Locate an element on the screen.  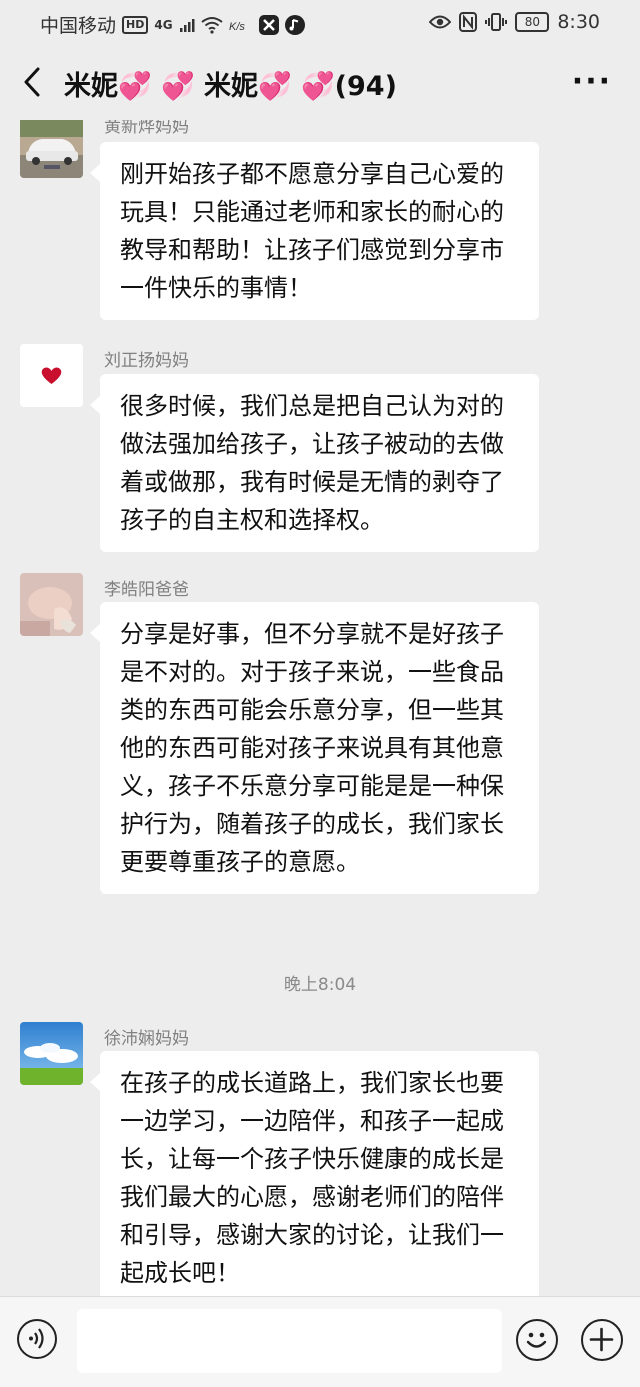
voice-wave-icon is located at coordinates (36, 1338).